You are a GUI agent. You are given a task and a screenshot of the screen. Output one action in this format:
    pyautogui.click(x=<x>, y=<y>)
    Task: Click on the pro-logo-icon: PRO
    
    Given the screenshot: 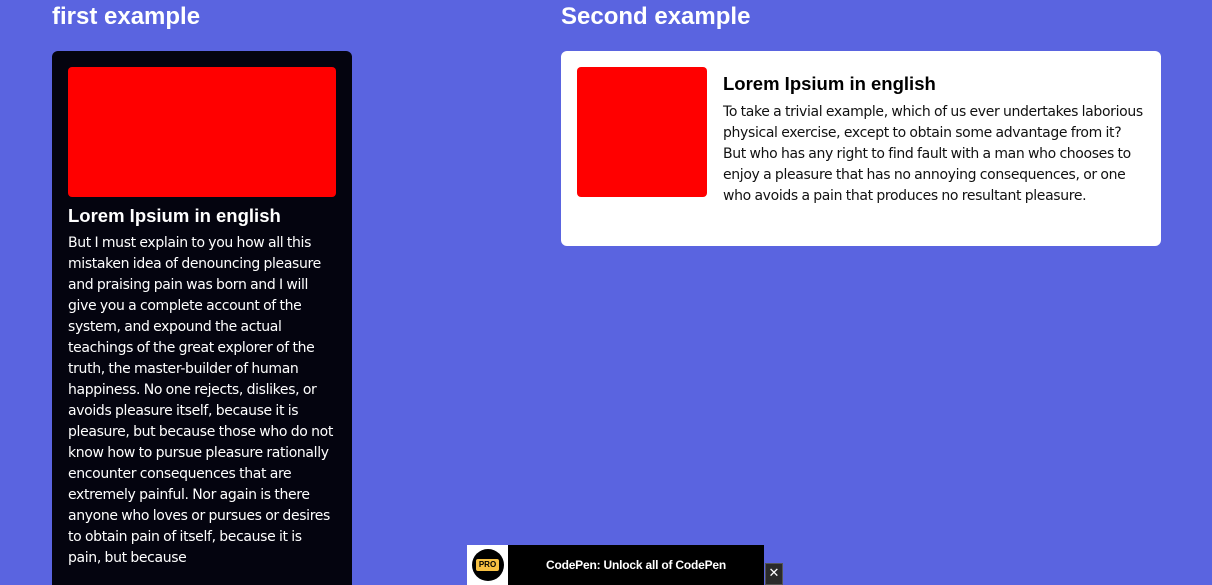 What is the action you would take?
    pyautogui.click(x=487, y=565)
    